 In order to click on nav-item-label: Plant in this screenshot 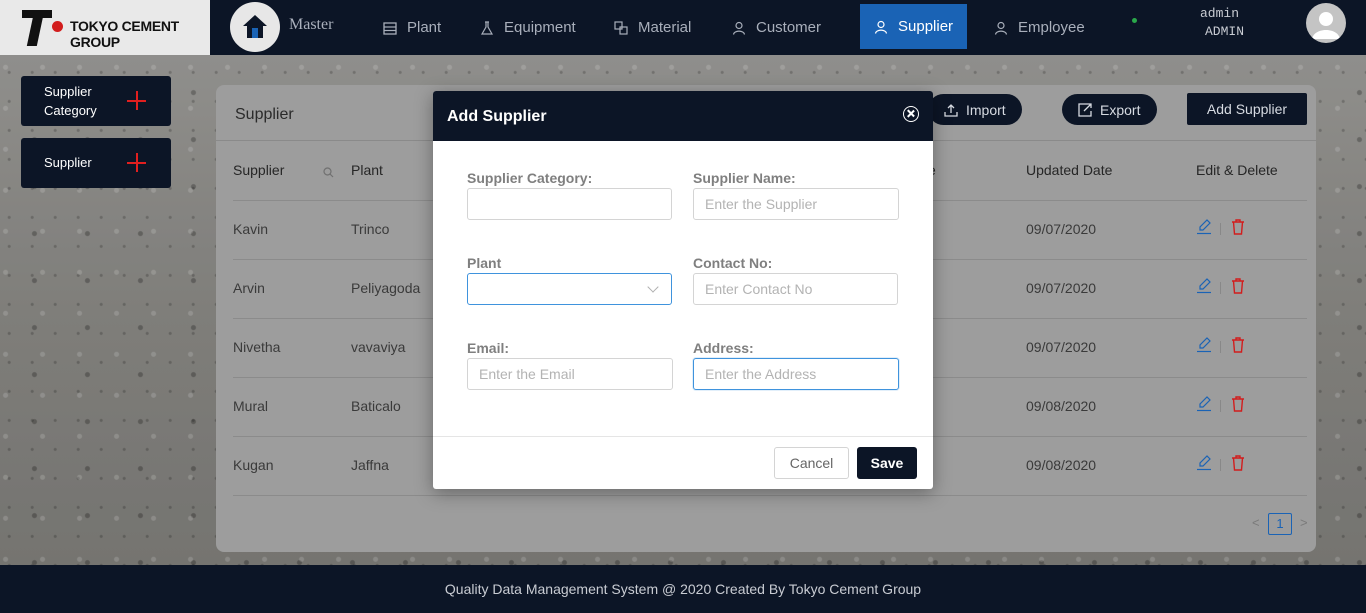, I will do `click(424, 27)`.